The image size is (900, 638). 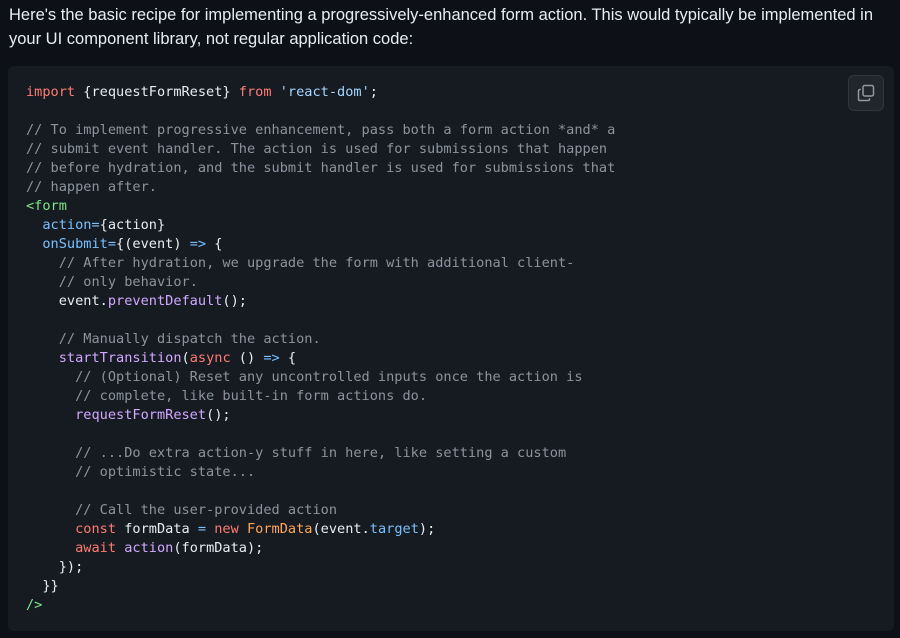 I want to click on code-line: />, so click(x=320, y=605).